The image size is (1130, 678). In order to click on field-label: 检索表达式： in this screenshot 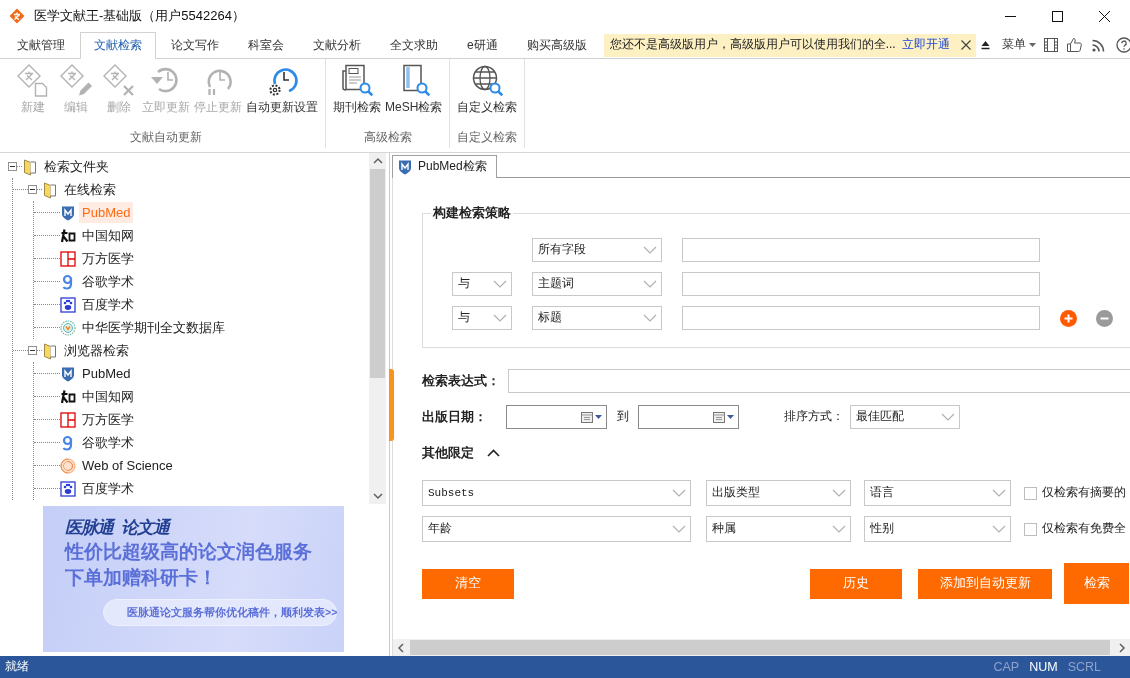, I will do `click(461, 381)`.